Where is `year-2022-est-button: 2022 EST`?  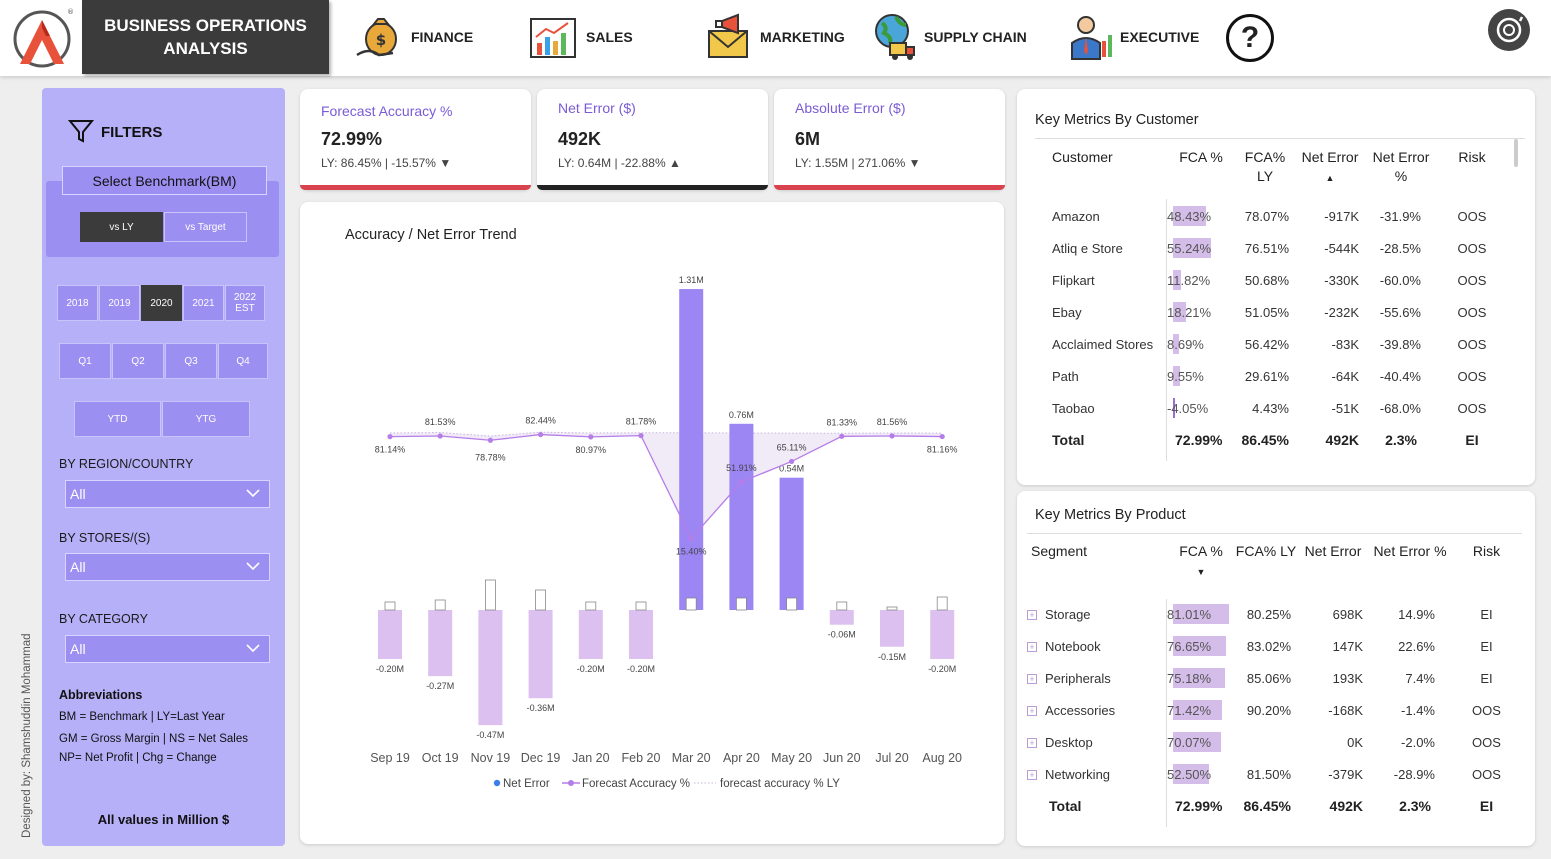 year-2022-est-button: 2022 EST is located at coordinates (245, 303).